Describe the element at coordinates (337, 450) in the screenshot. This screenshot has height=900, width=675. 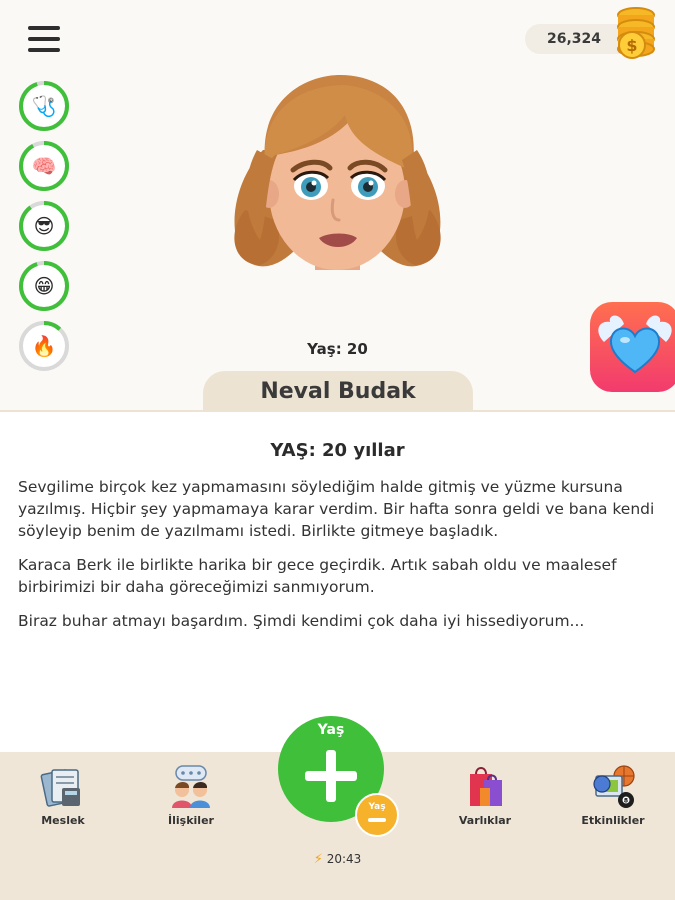
I see `log-year-title: YAŞ: 20 yıllar` at that location.